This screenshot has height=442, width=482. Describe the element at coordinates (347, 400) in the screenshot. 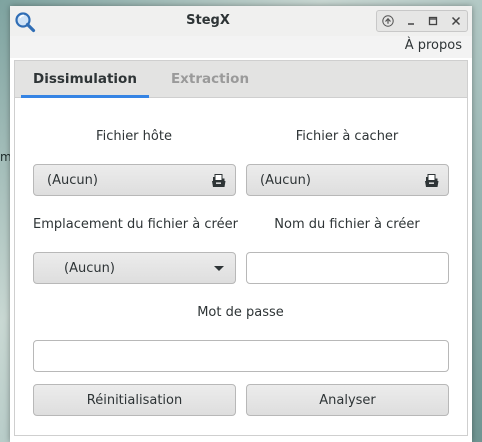

I see `analyze-button: Analyser` at that location.